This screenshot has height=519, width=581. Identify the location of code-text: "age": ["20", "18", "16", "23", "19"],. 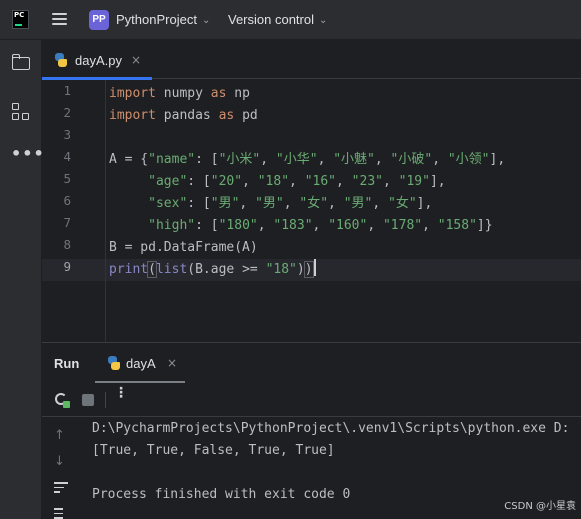
(277, 182).